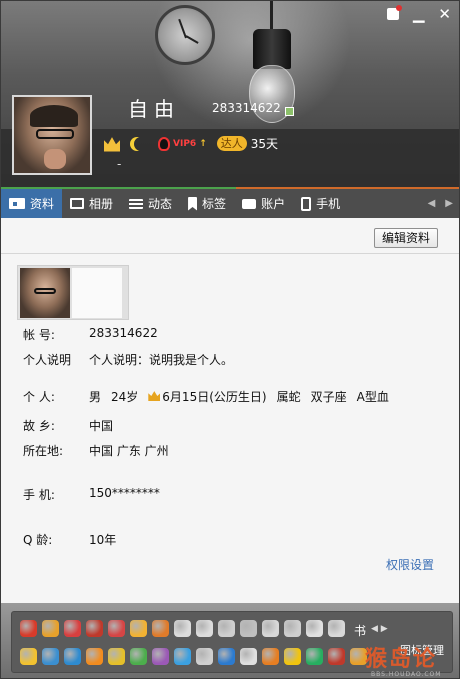 The height and width of the screenshot is (679, 460). What do you see at coordinates (54, 116) in the screenshot?
I see `avatar-hair` at bounding box center [54, 116].